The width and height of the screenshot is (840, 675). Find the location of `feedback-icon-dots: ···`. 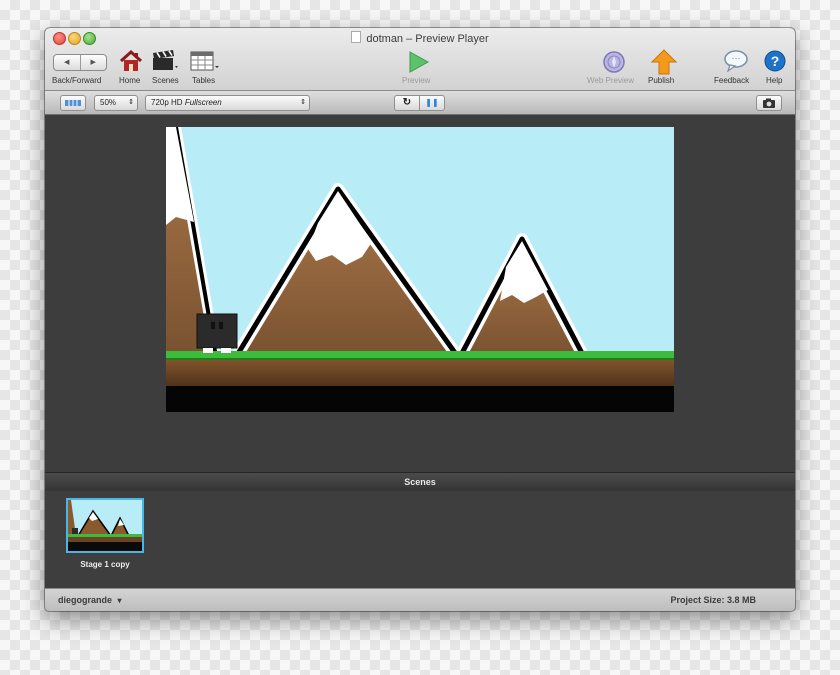

feedback-icon-dots: ··· is located at coordinates (736, 58).